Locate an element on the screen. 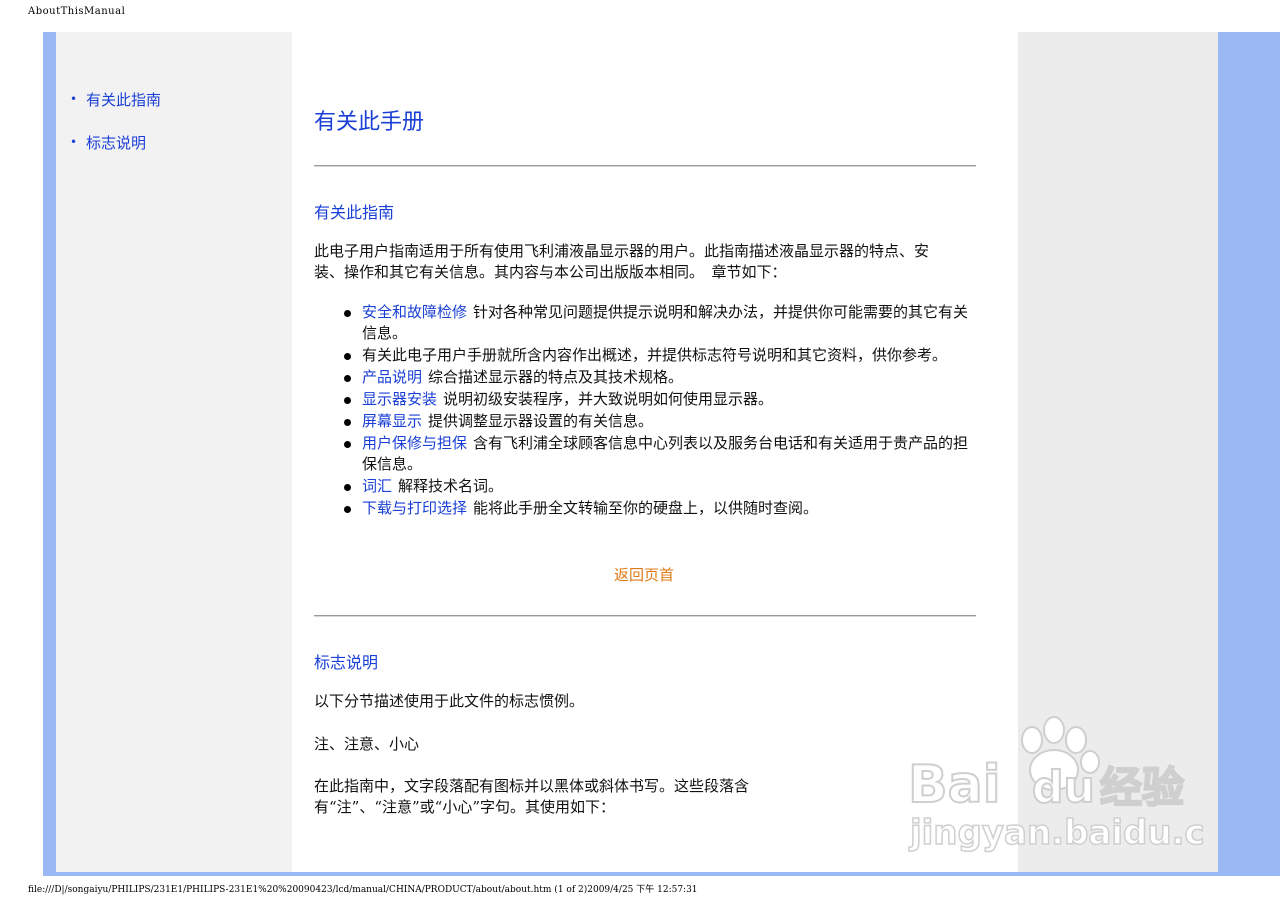 This screenshot has height=904, width=1280. right-gray-panel is located at coordinates (1118, 453).